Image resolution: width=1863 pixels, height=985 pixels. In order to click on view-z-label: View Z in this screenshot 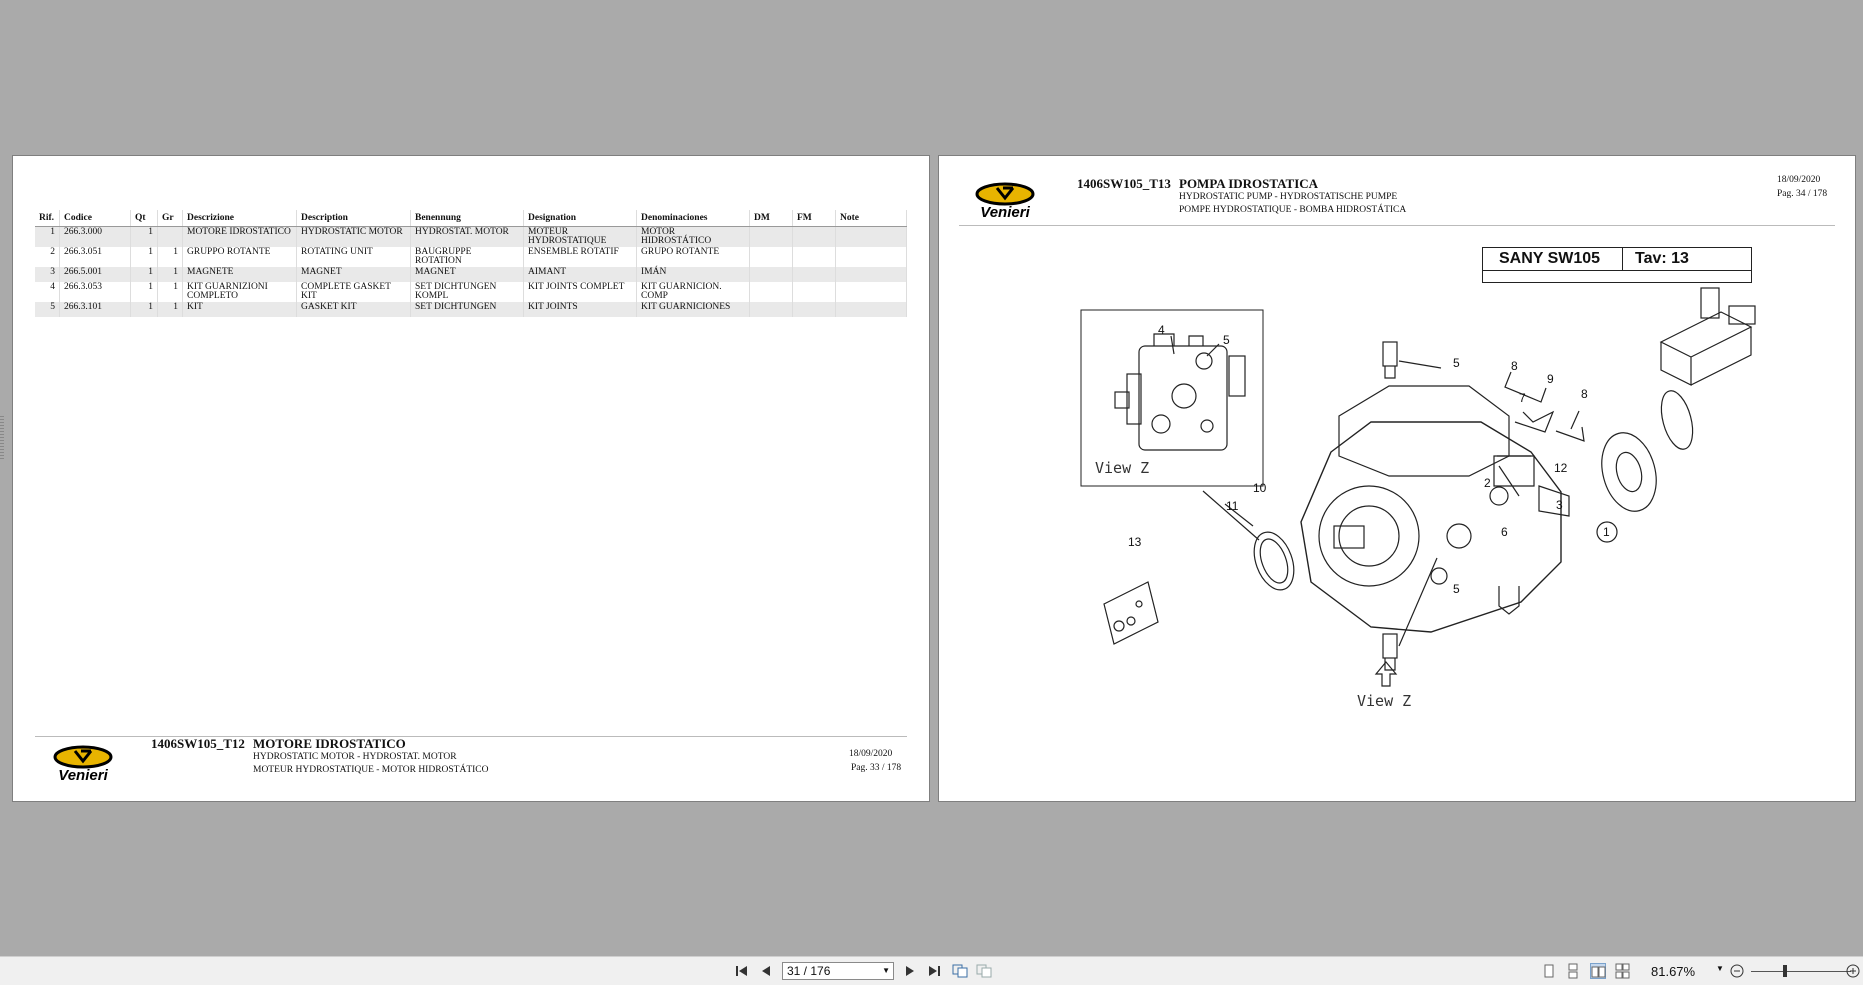, I will do `click(1122, 468)`.